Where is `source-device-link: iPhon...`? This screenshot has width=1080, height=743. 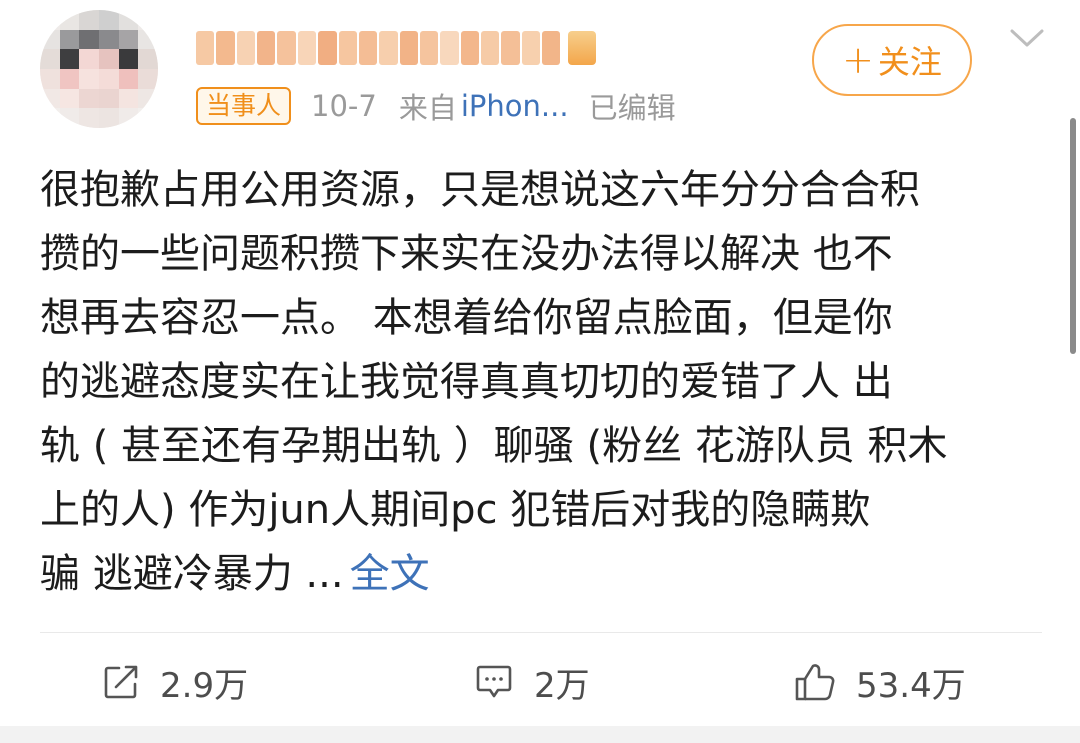 source-device-link: iPhon... is located at coordinates (515, 106).